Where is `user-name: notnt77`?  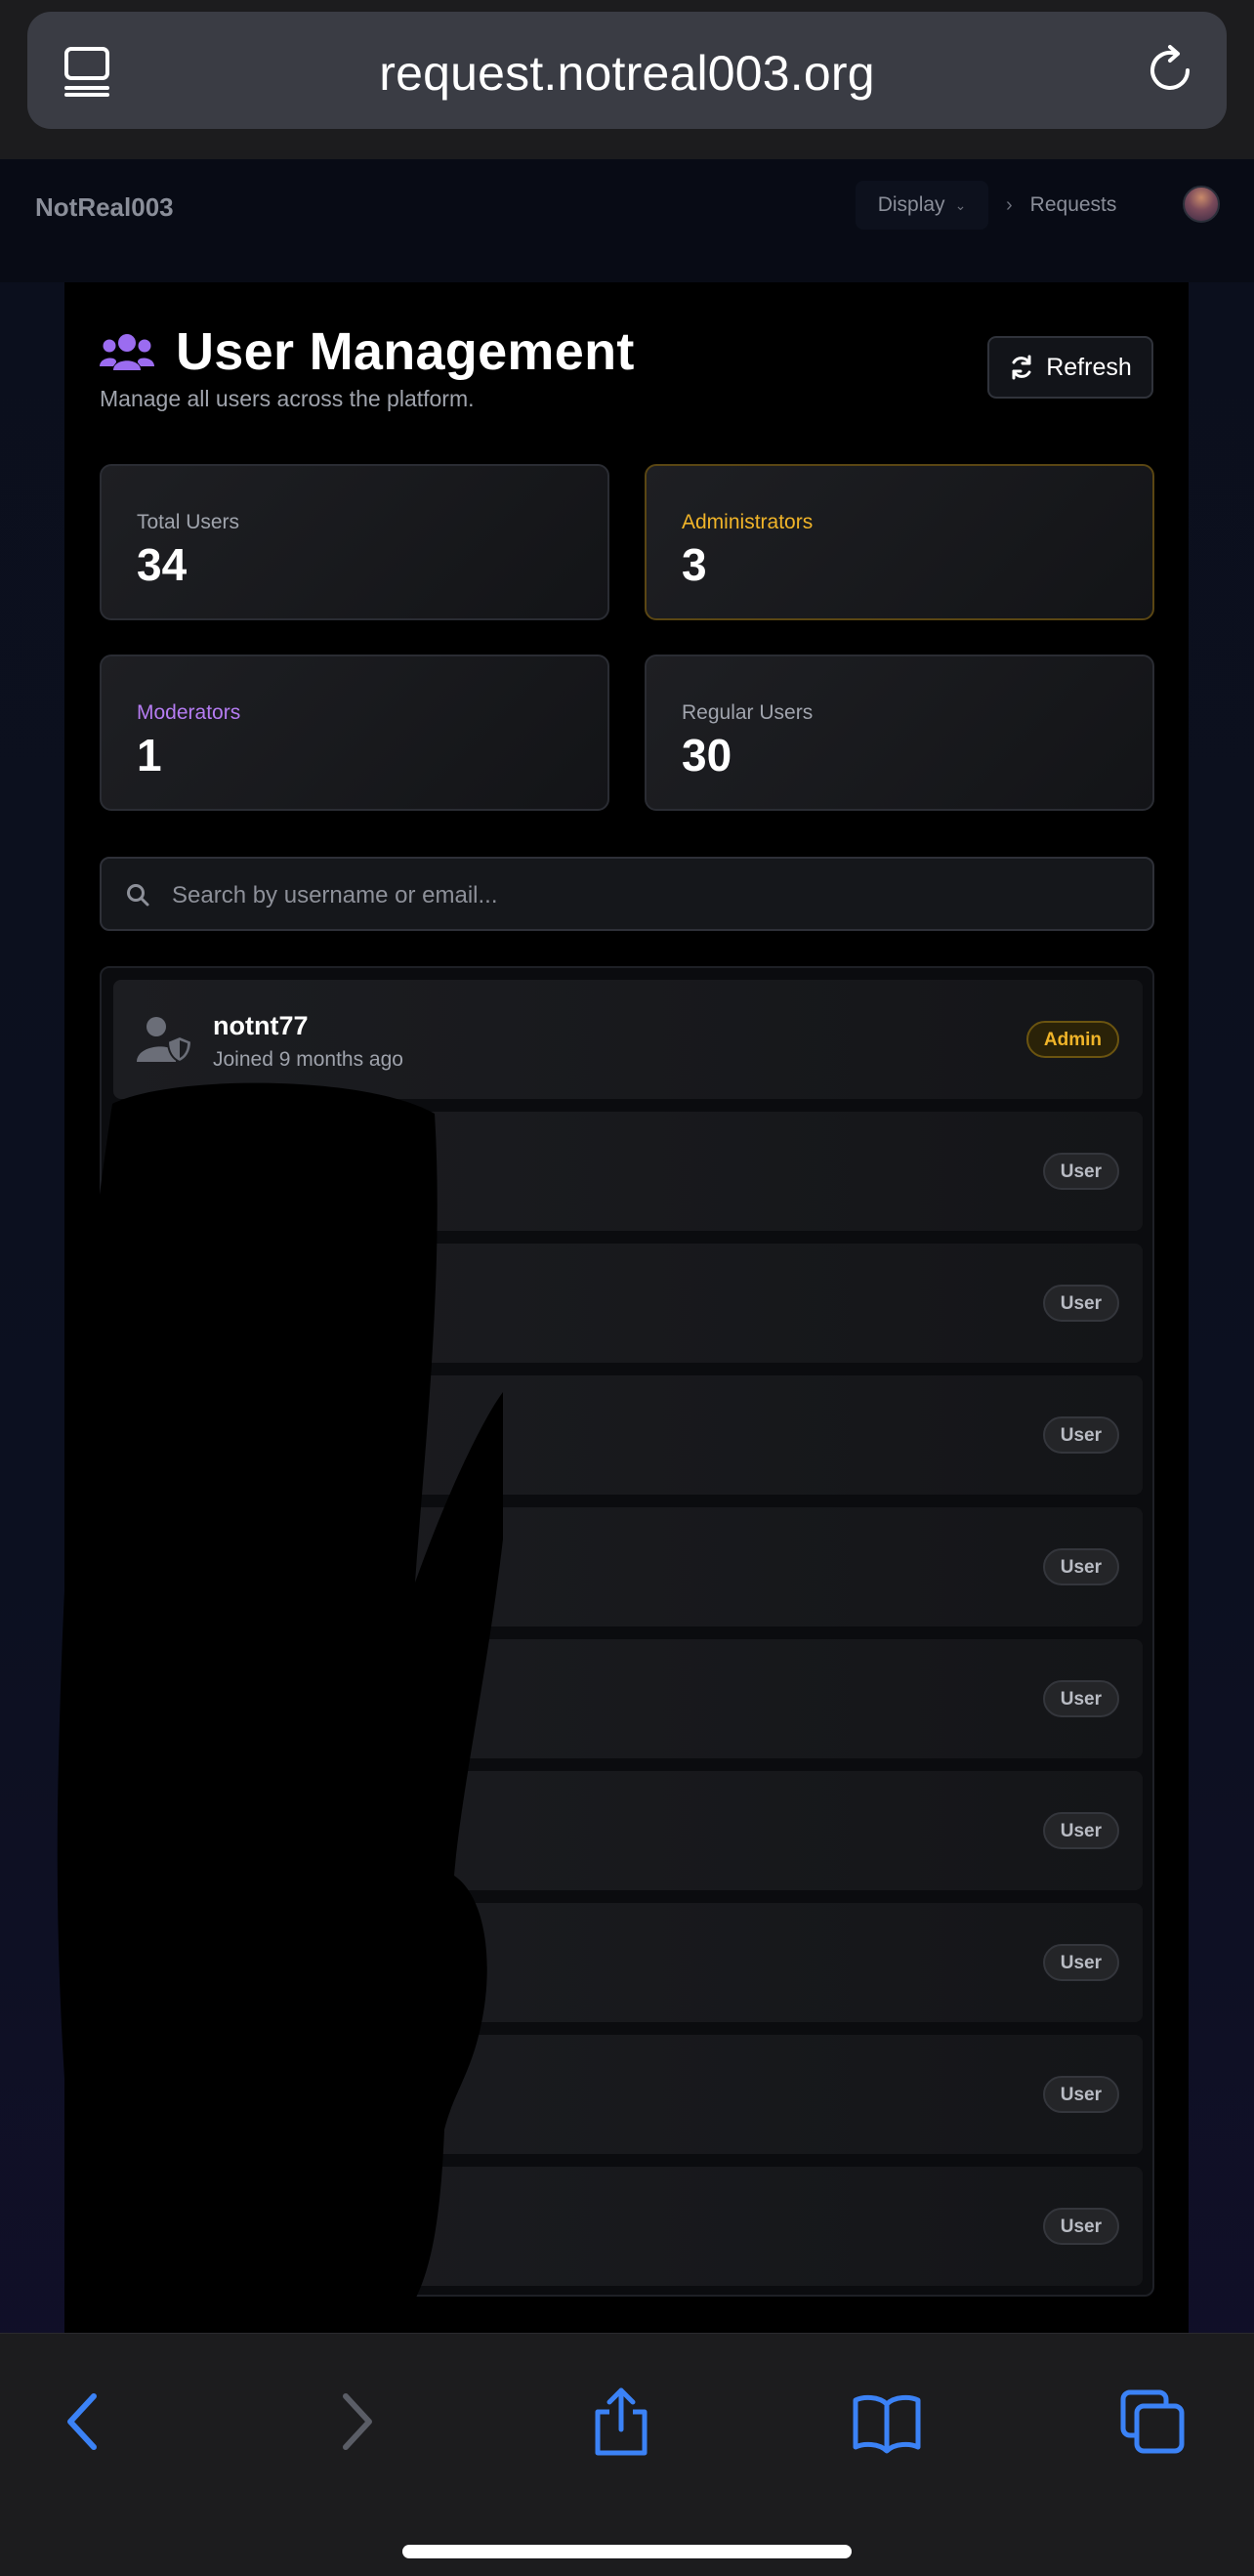
user-name: notnt77 is located at coordinates (261, 1025).